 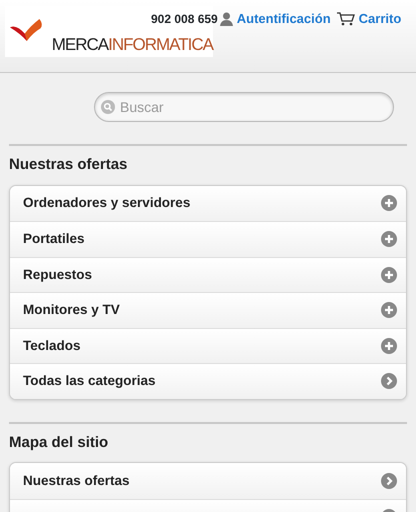 What do you see at coordinates (369, 18) in the screenshot?
I see `cart-link: Carrito` at bounding box center [369, 18].